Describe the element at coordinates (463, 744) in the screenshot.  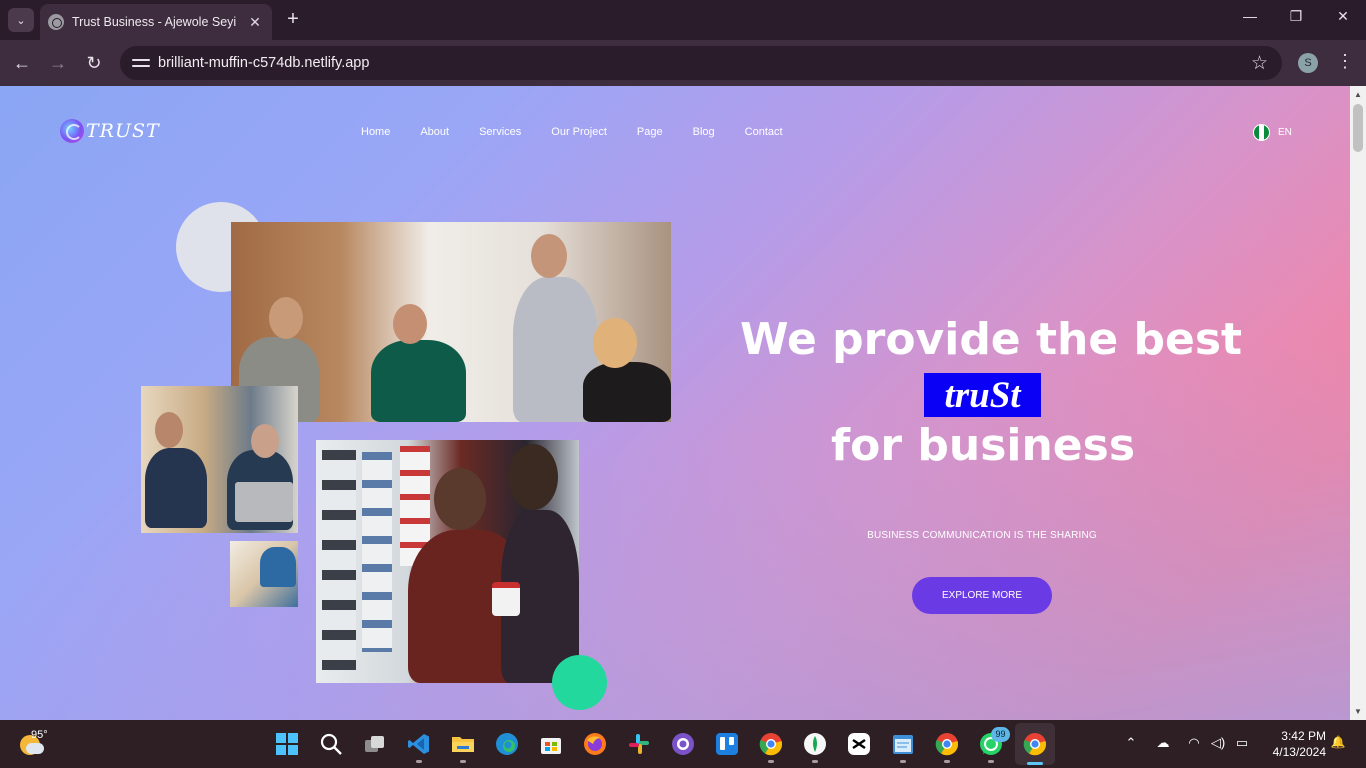
I see `file-explorer-icon` at that location.